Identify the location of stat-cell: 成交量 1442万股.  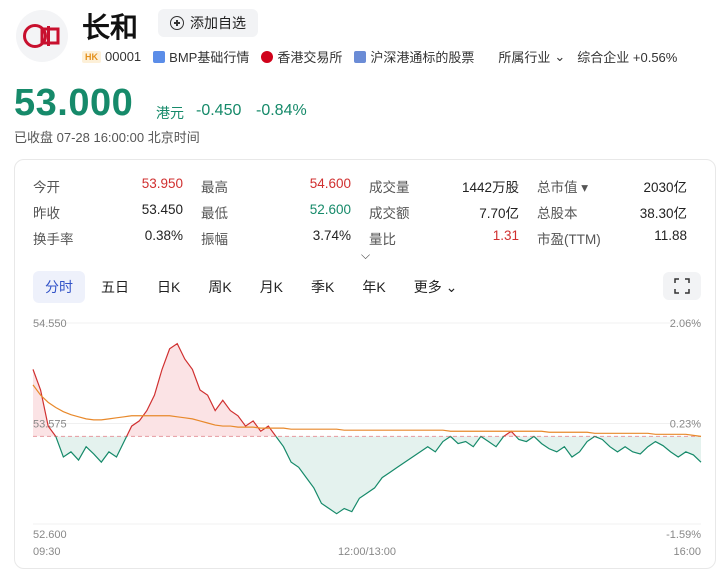
(444, 186).